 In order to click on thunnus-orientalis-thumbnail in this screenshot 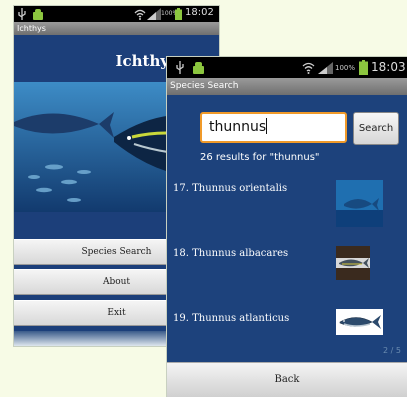, I will do `click(359, 203)`.